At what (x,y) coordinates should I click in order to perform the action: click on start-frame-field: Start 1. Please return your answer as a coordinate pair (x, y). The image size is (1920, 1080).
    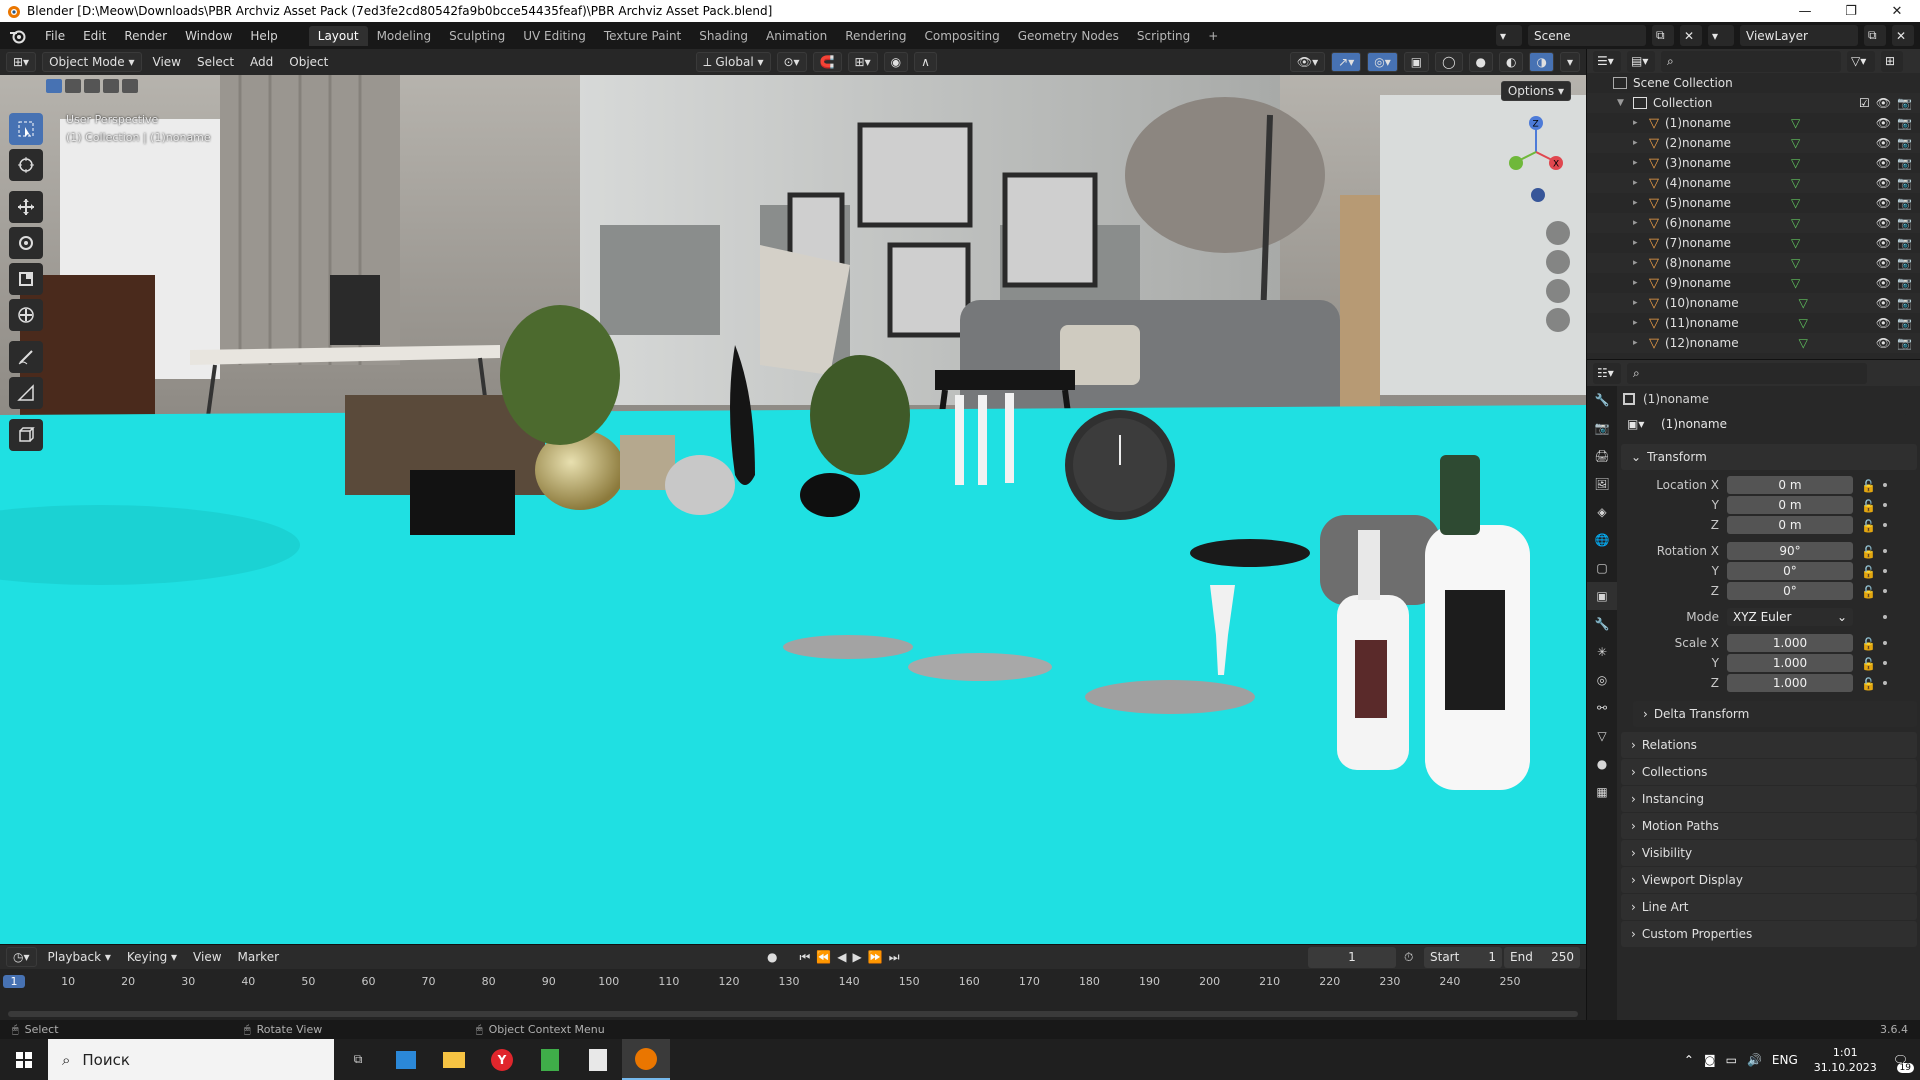
    Looking at the image, I should click on (1463, 957).